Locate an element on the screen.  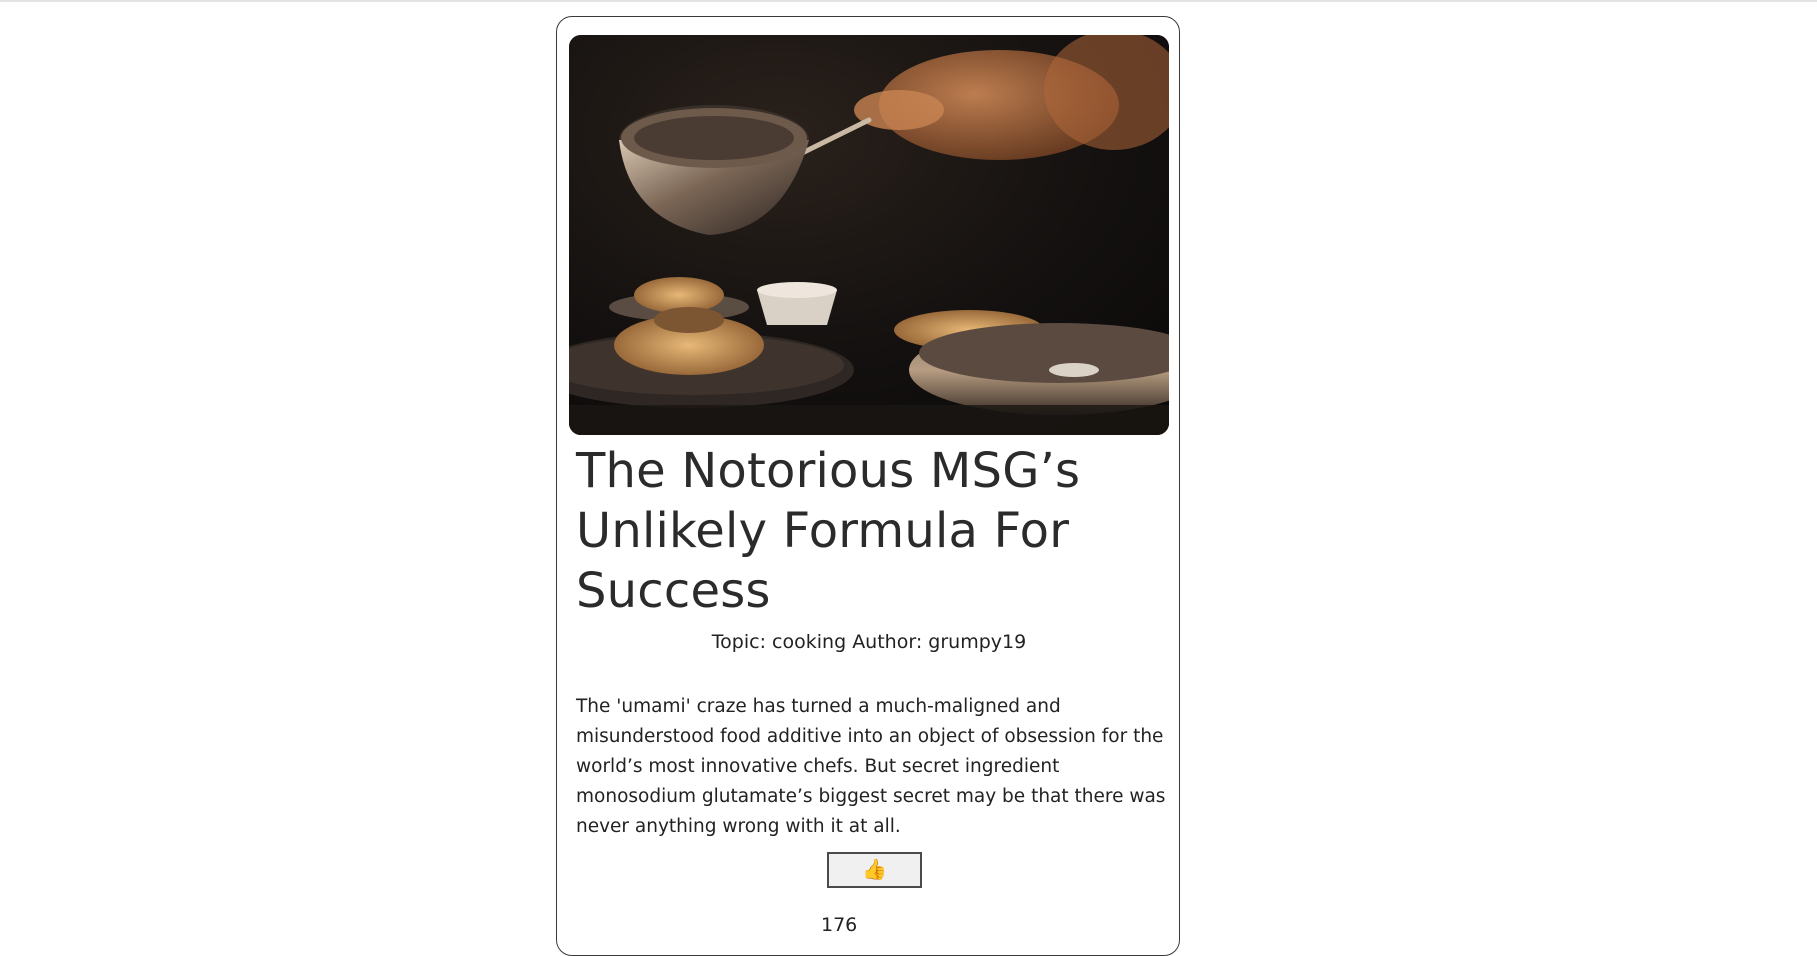
like-count: 176 is located at coordinates (839, 925).